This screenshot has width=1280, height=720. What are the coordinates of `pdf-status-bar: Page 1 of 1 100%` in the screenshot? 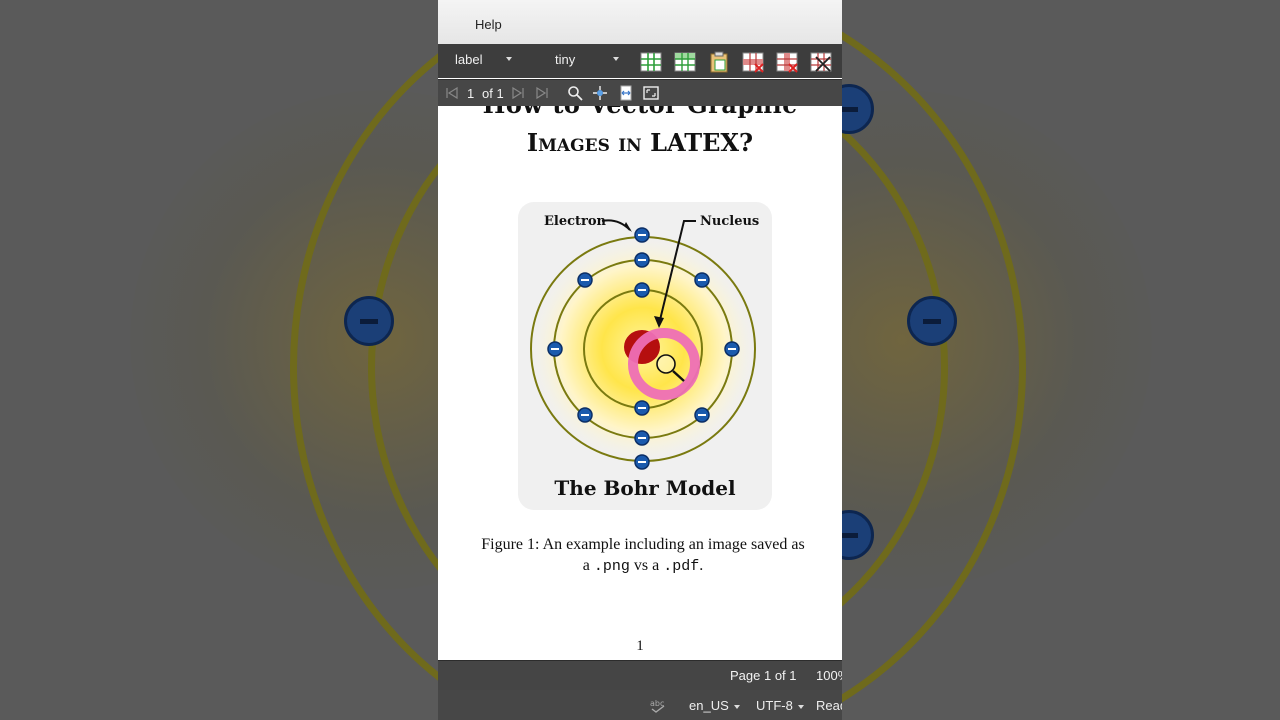 It's located at (640, 675).